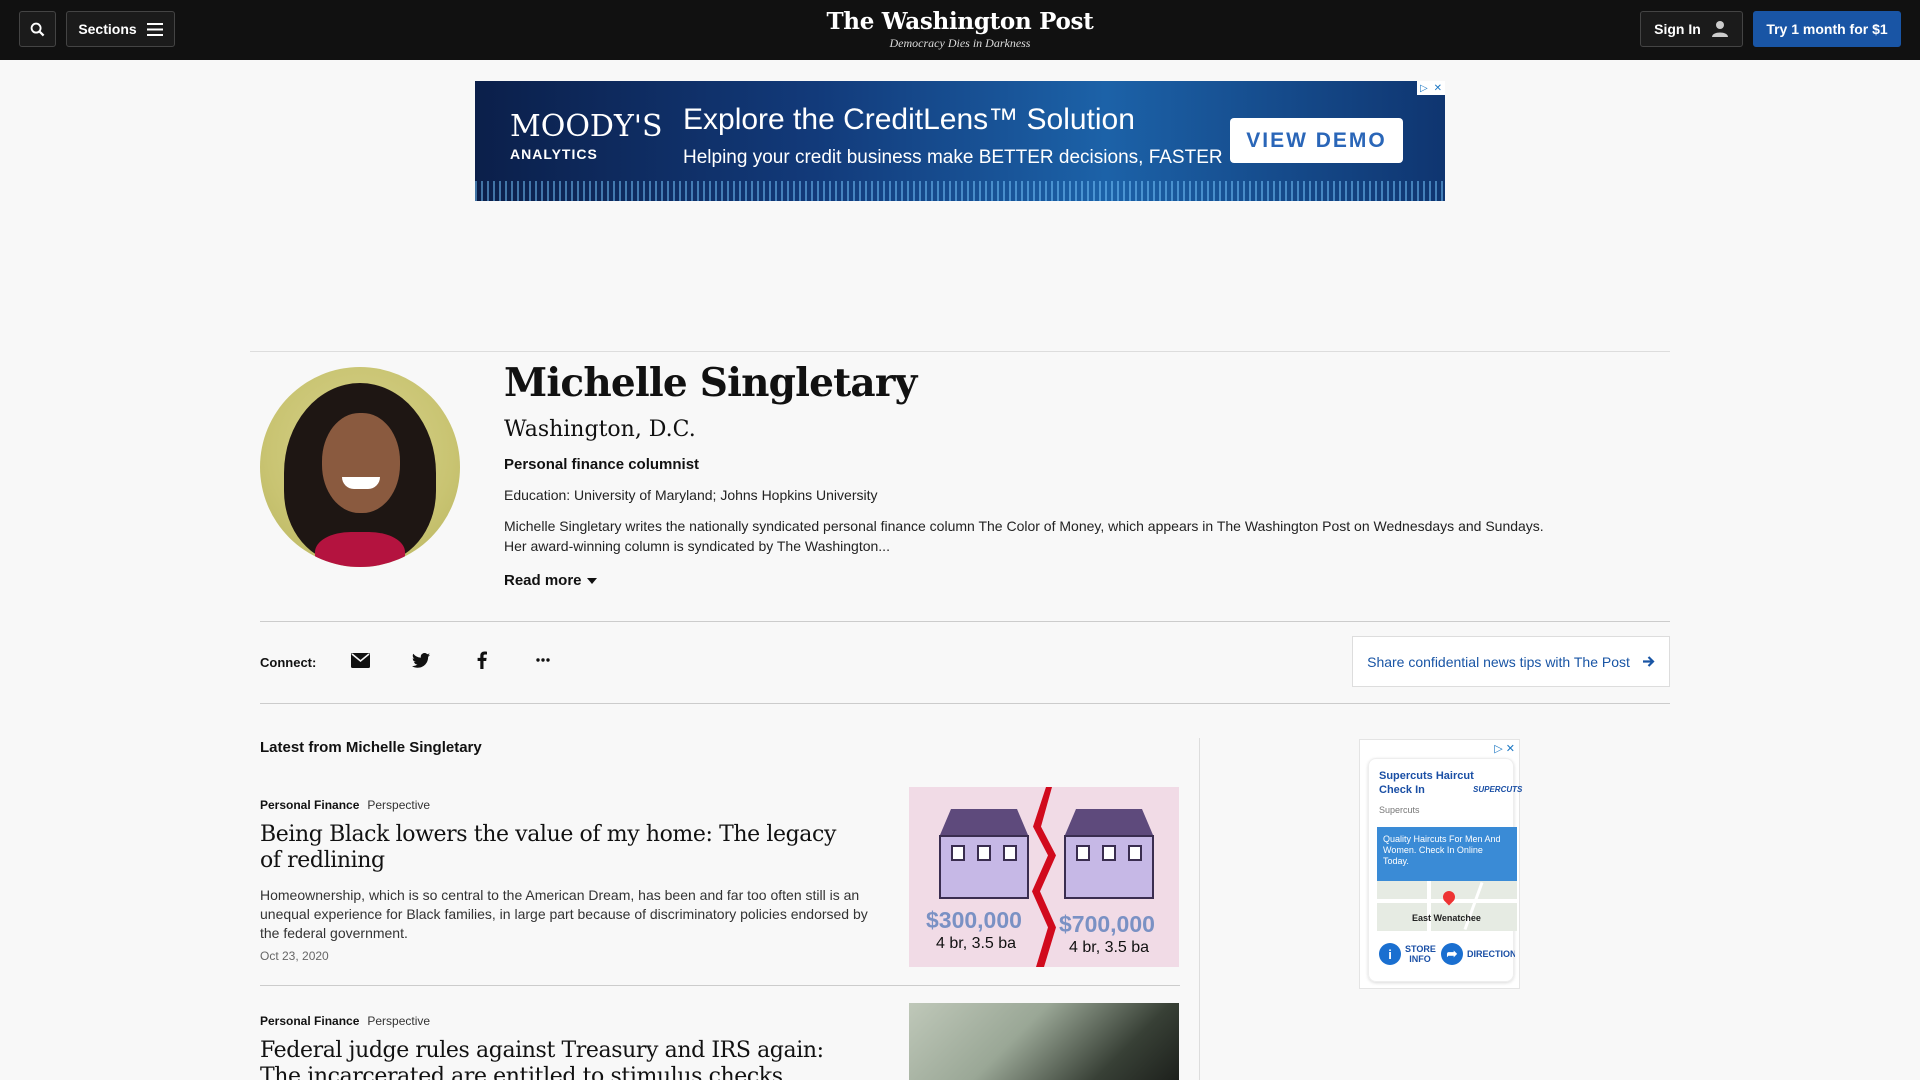 This screenshot has height=1080, width=1920. I want to click on article-thumbnail, so click(1044, 1041).